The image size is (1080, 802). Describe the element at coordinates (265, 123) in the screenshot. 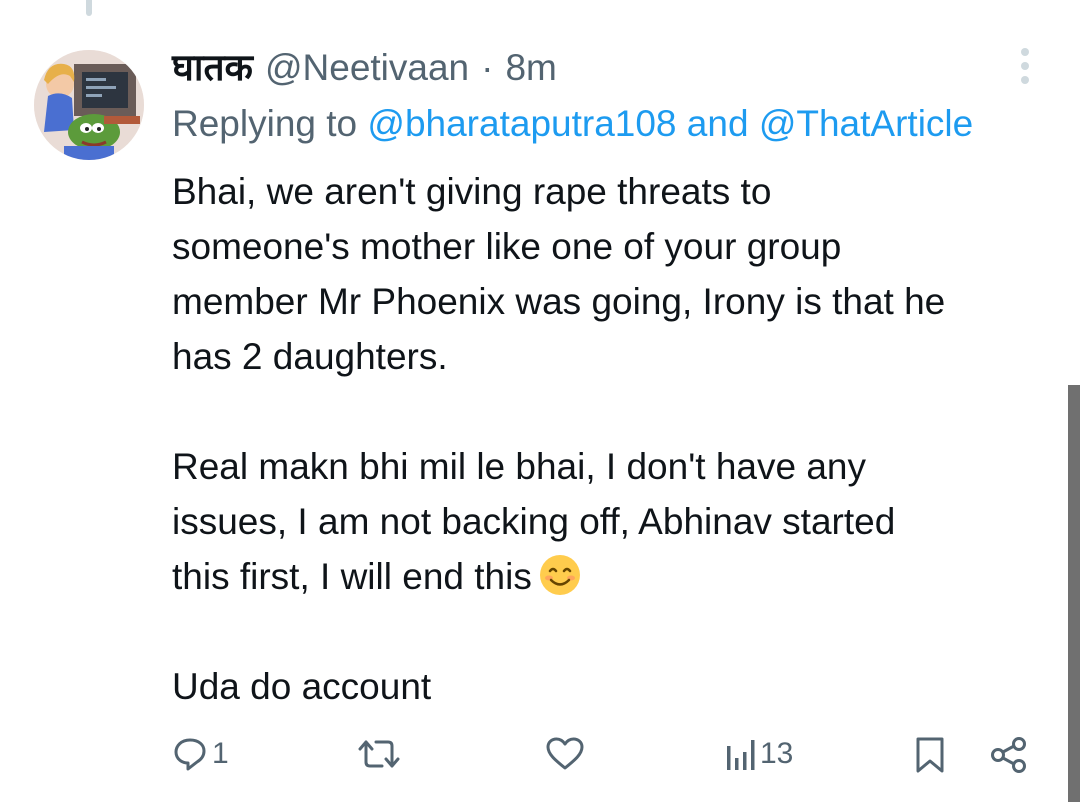

I see `replying-prefix: Replying to` at that location.